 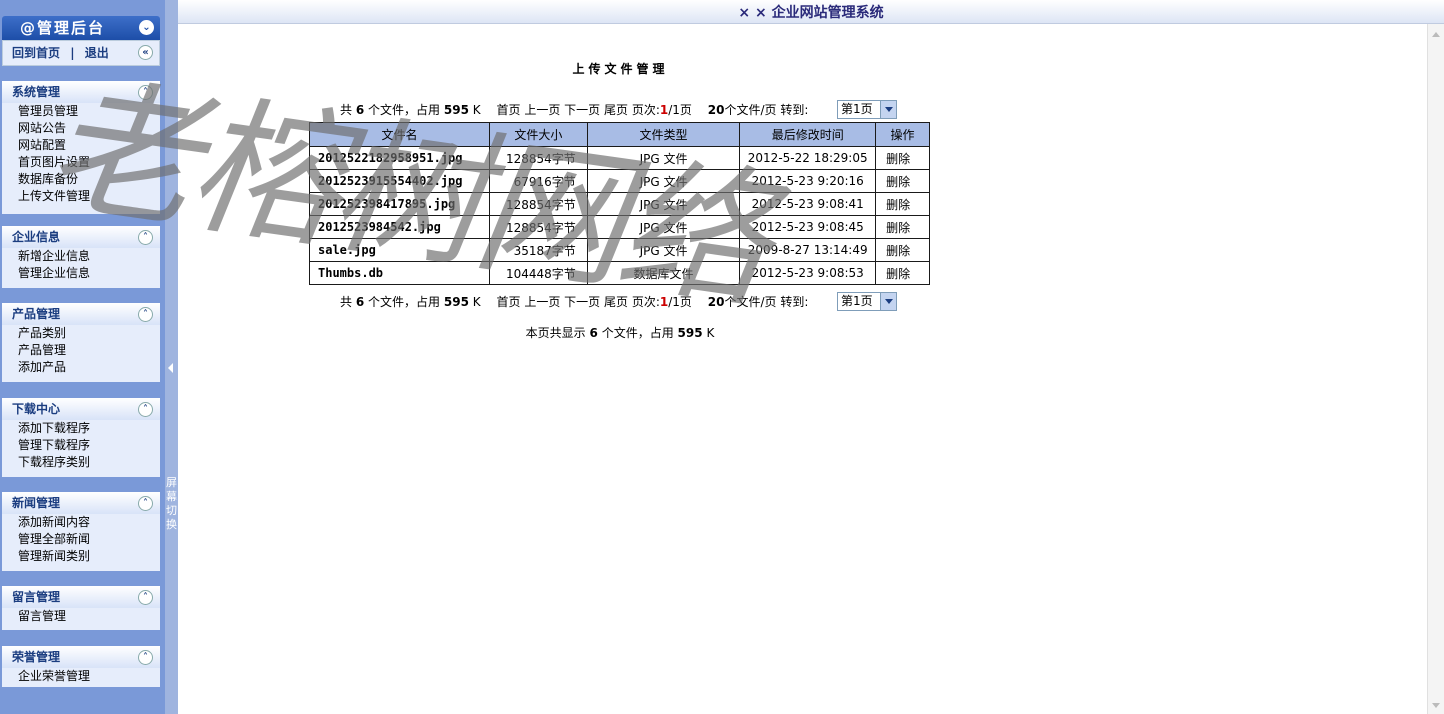 What do you see at coordinates (360, 110) in the screenshot?
I see `pager-file-count: 6` at bounding box center [360, 110].